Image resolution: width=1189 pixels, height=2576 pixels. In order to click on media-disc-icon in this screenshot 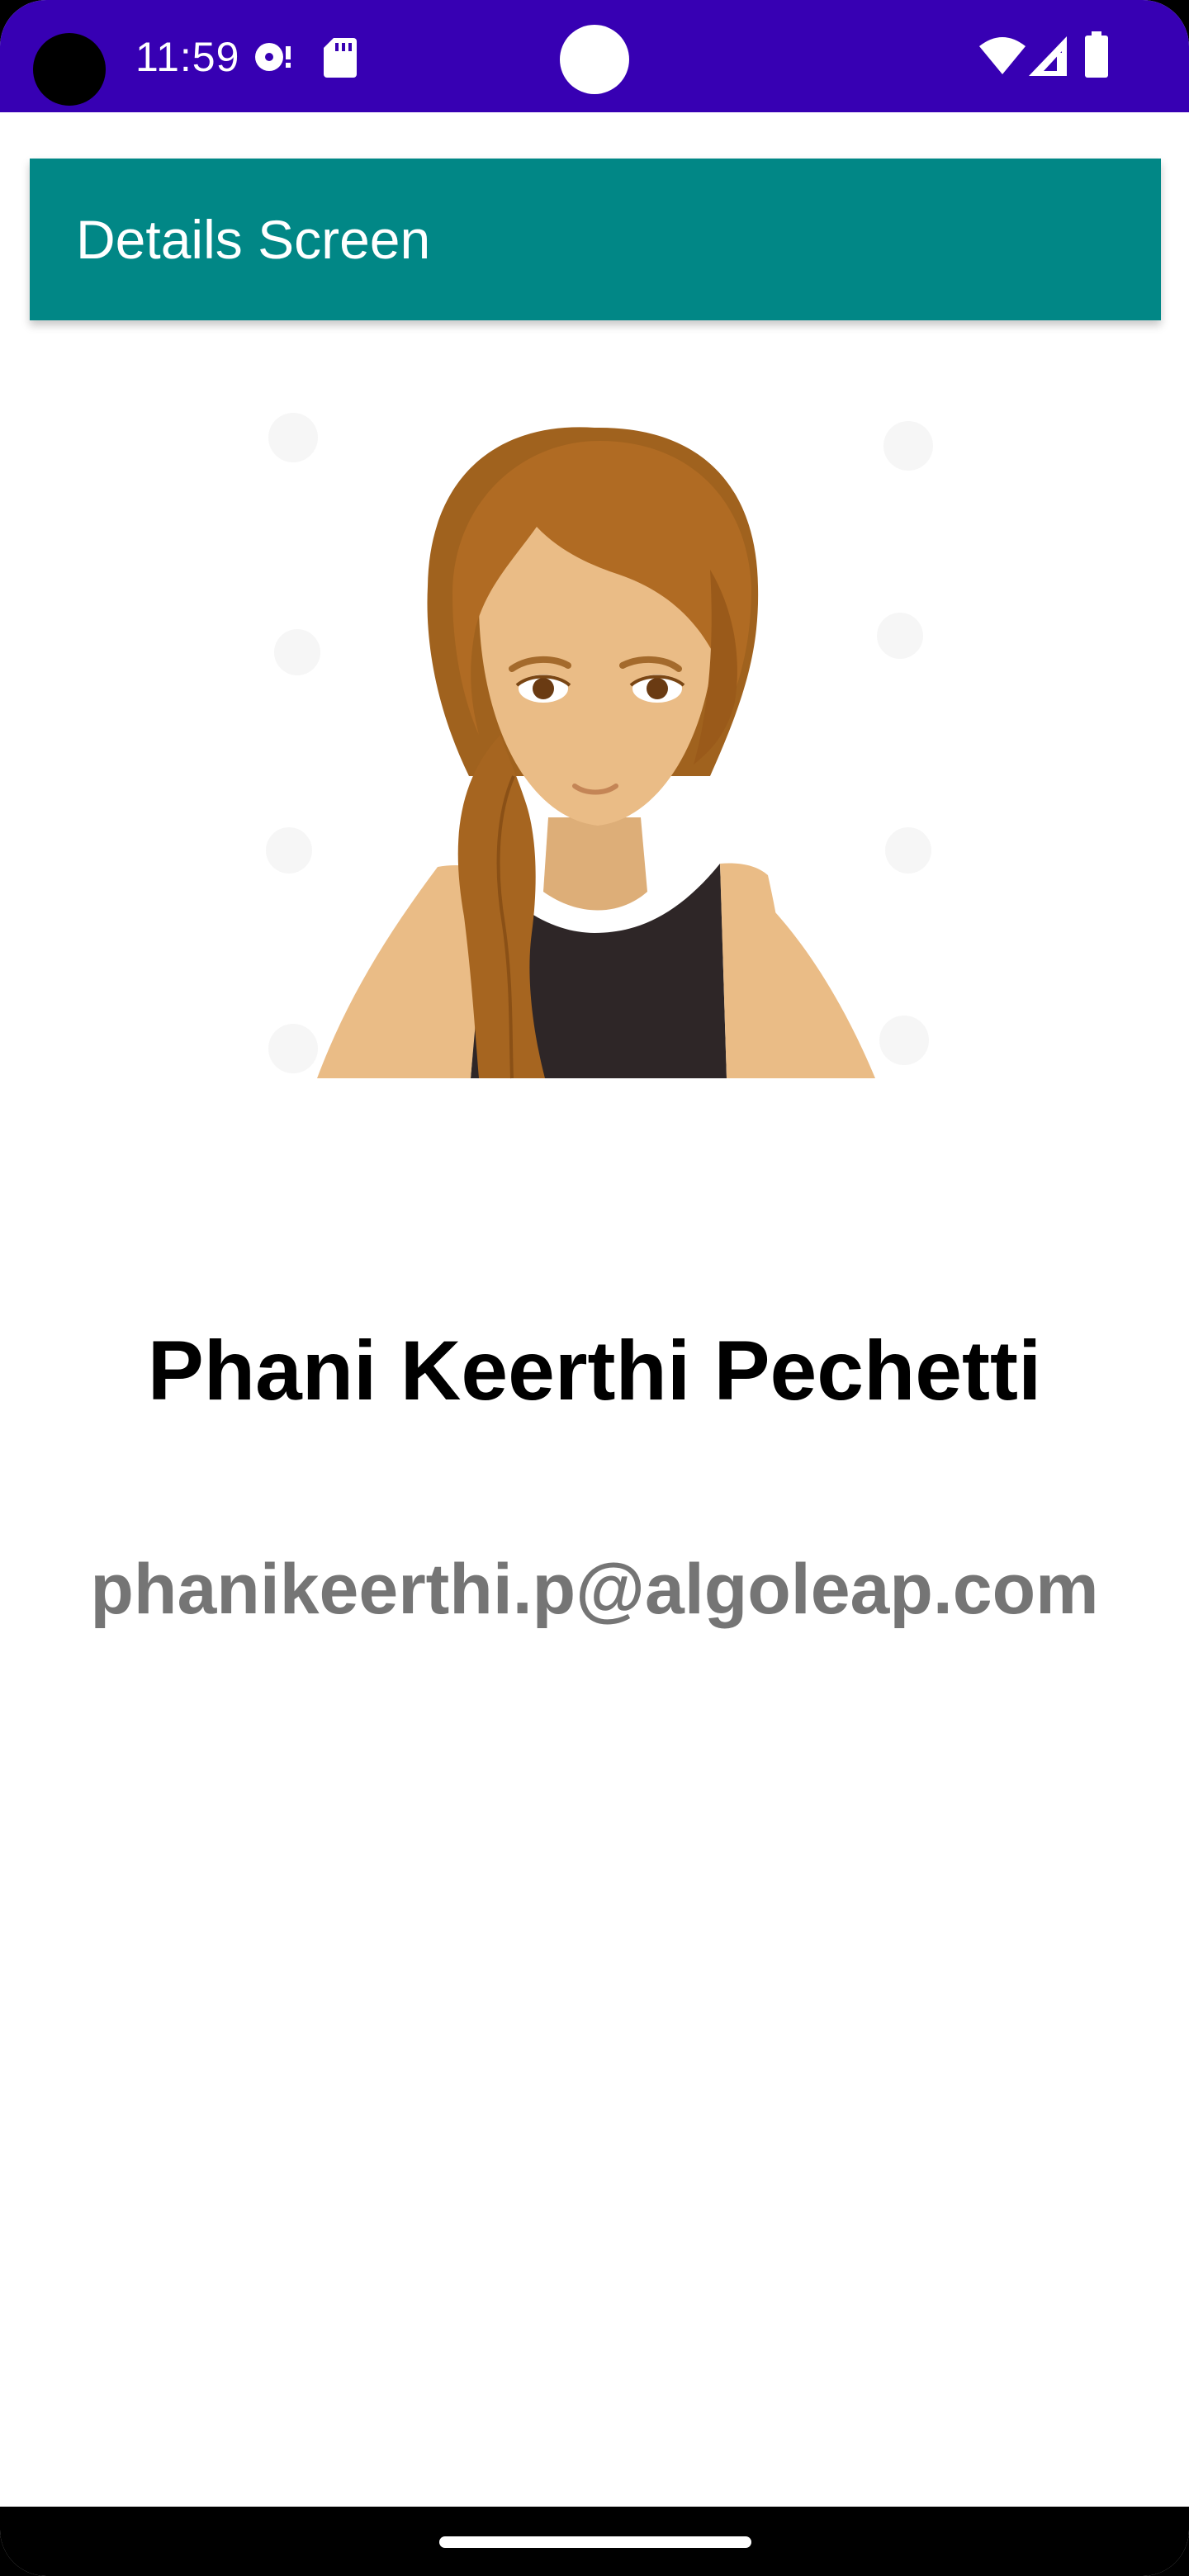, I will do `click(273, 57)`.